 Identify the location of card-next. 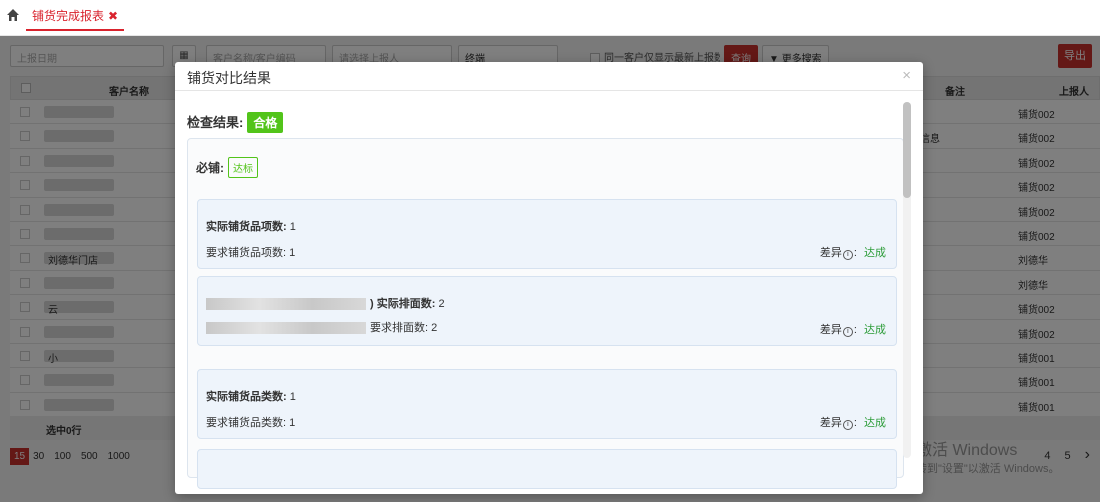
(547, 469).